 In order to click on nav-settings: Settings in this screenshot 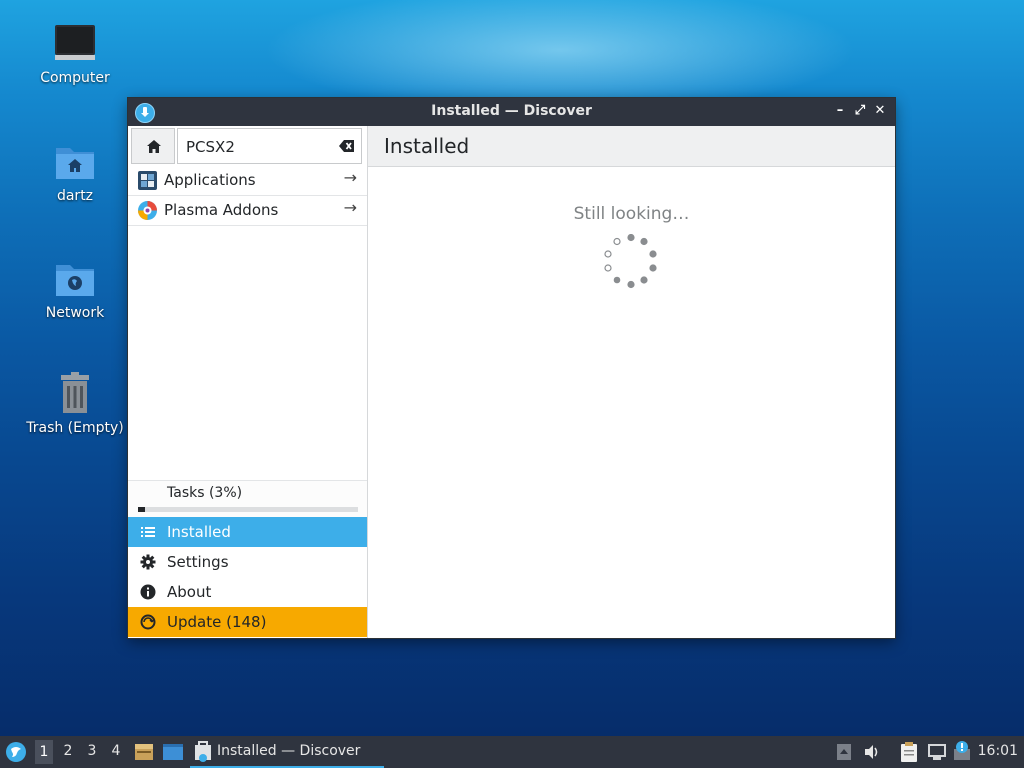, I will do `click(247, 562)`.